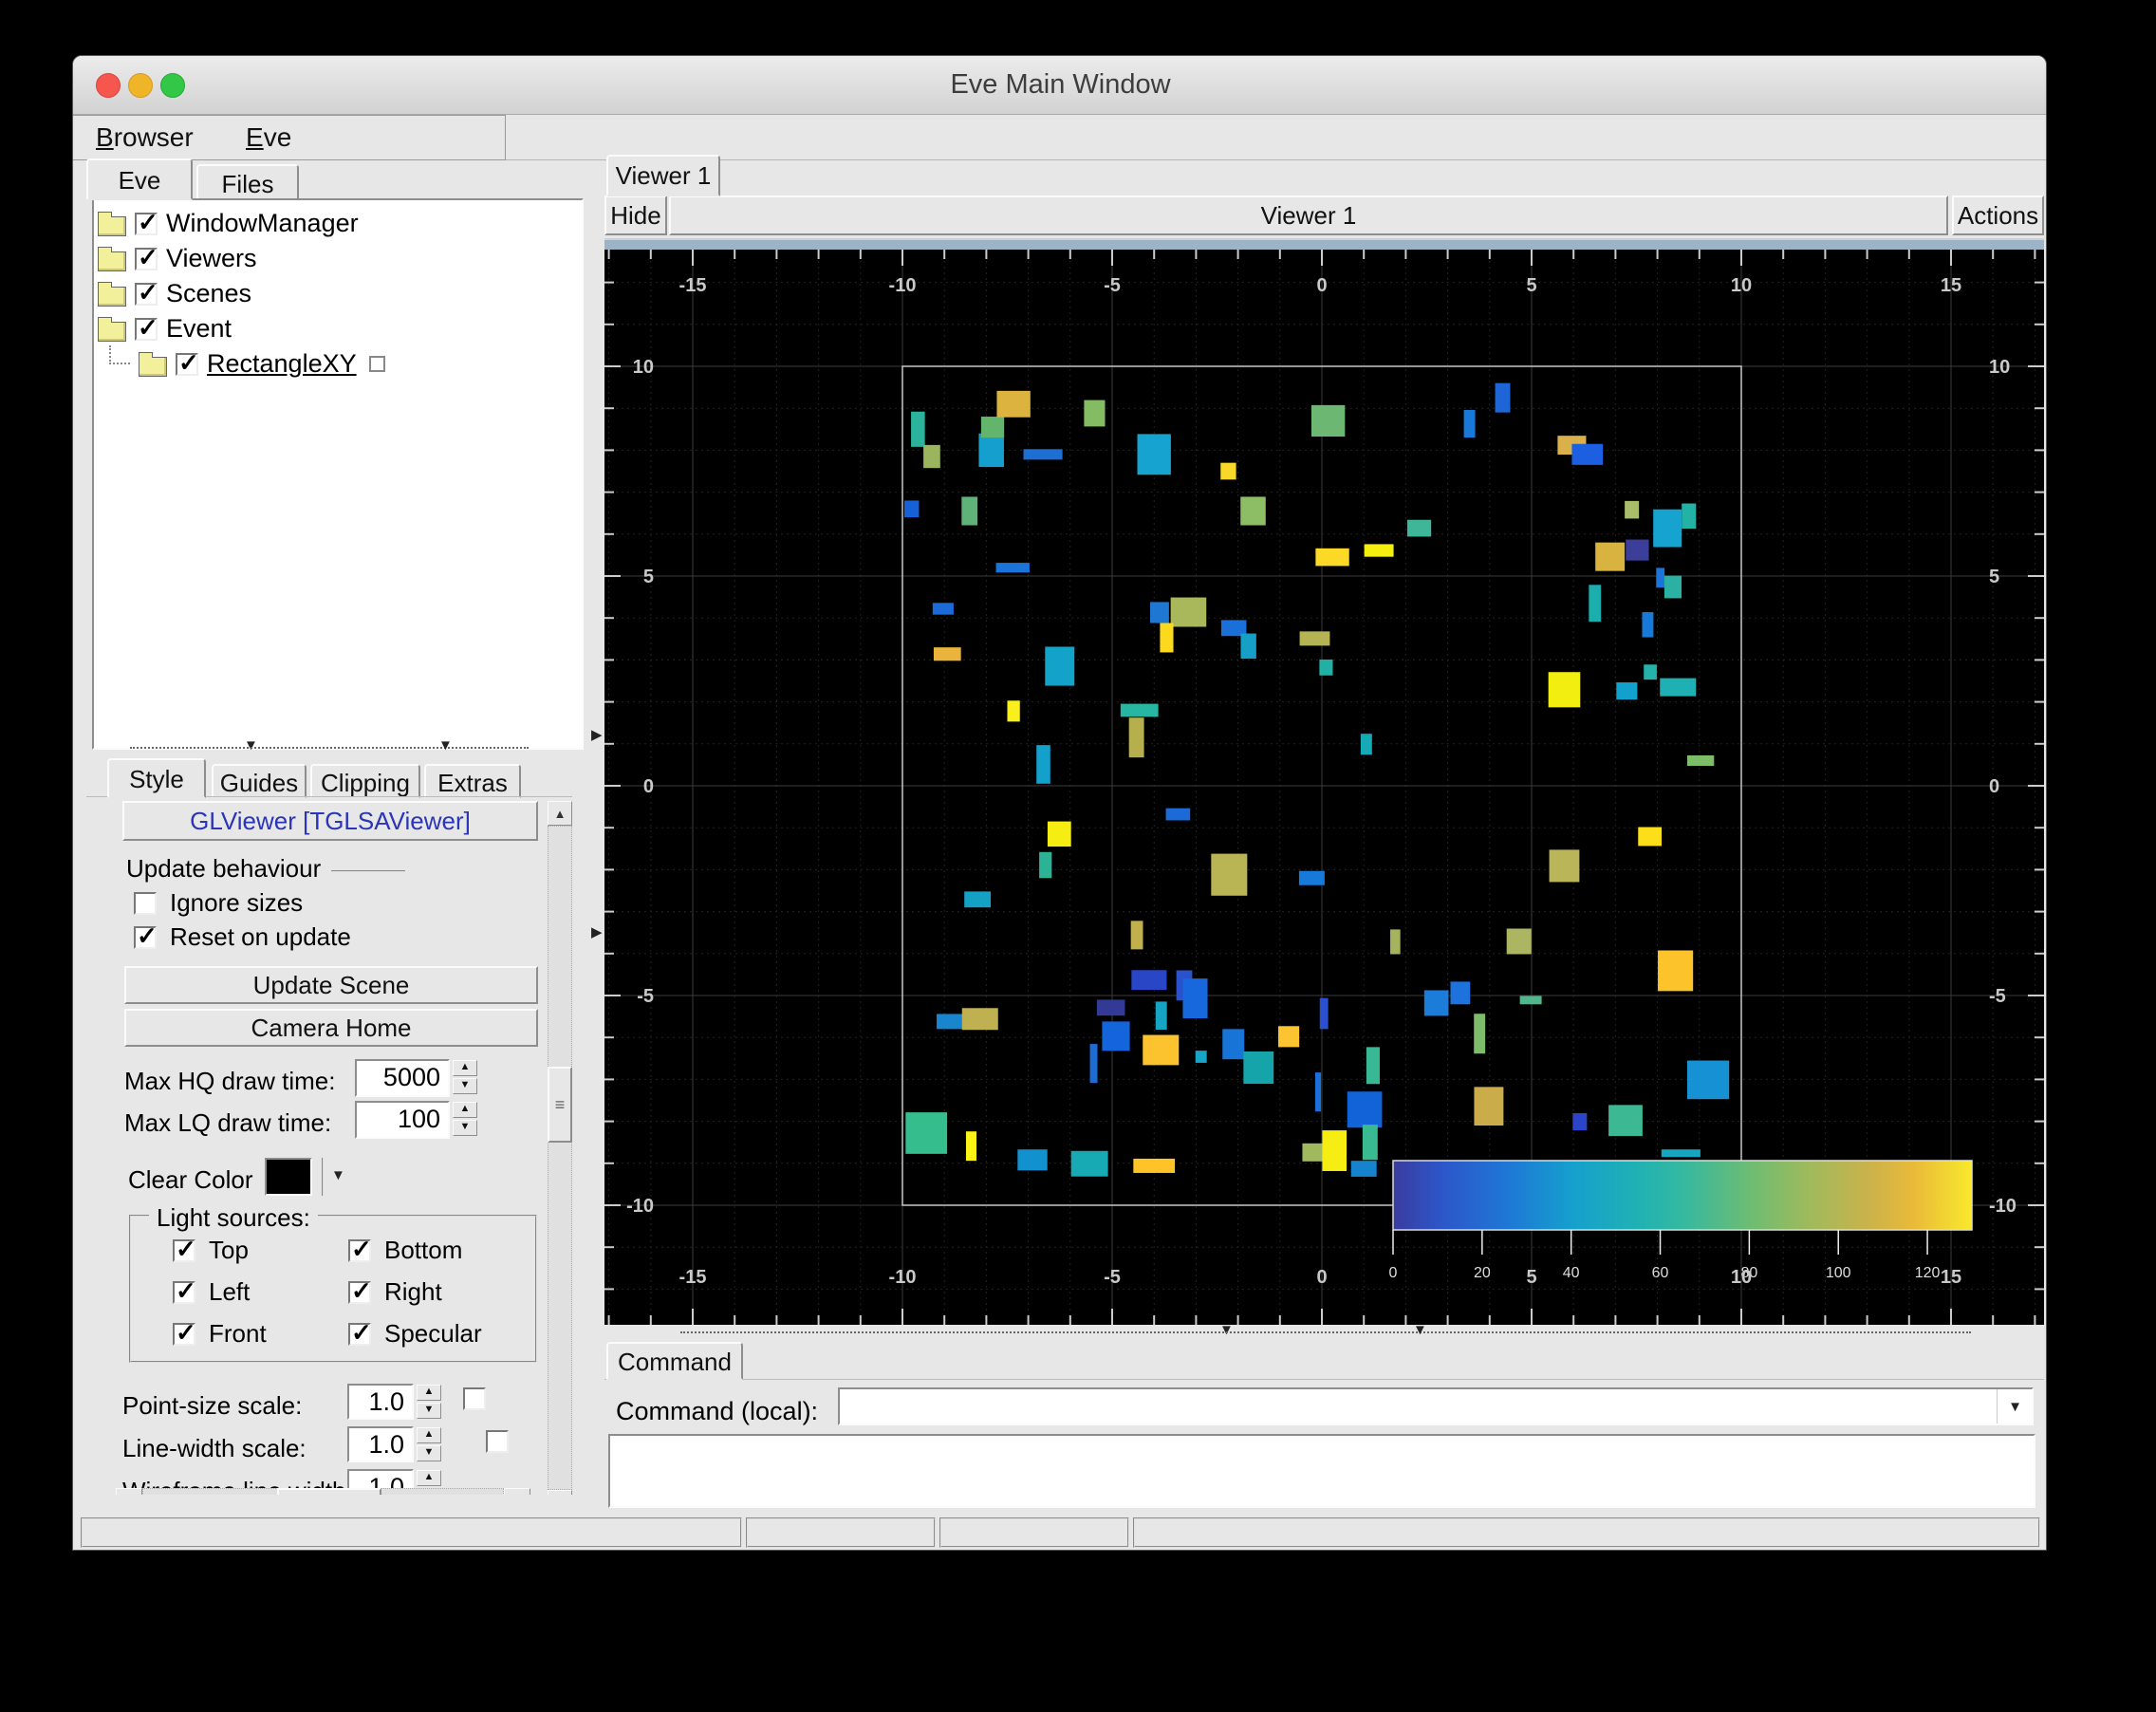 This screenshot has width=2156, height=1712. I want to click on tree-item-label: Event, so click(199, 329).